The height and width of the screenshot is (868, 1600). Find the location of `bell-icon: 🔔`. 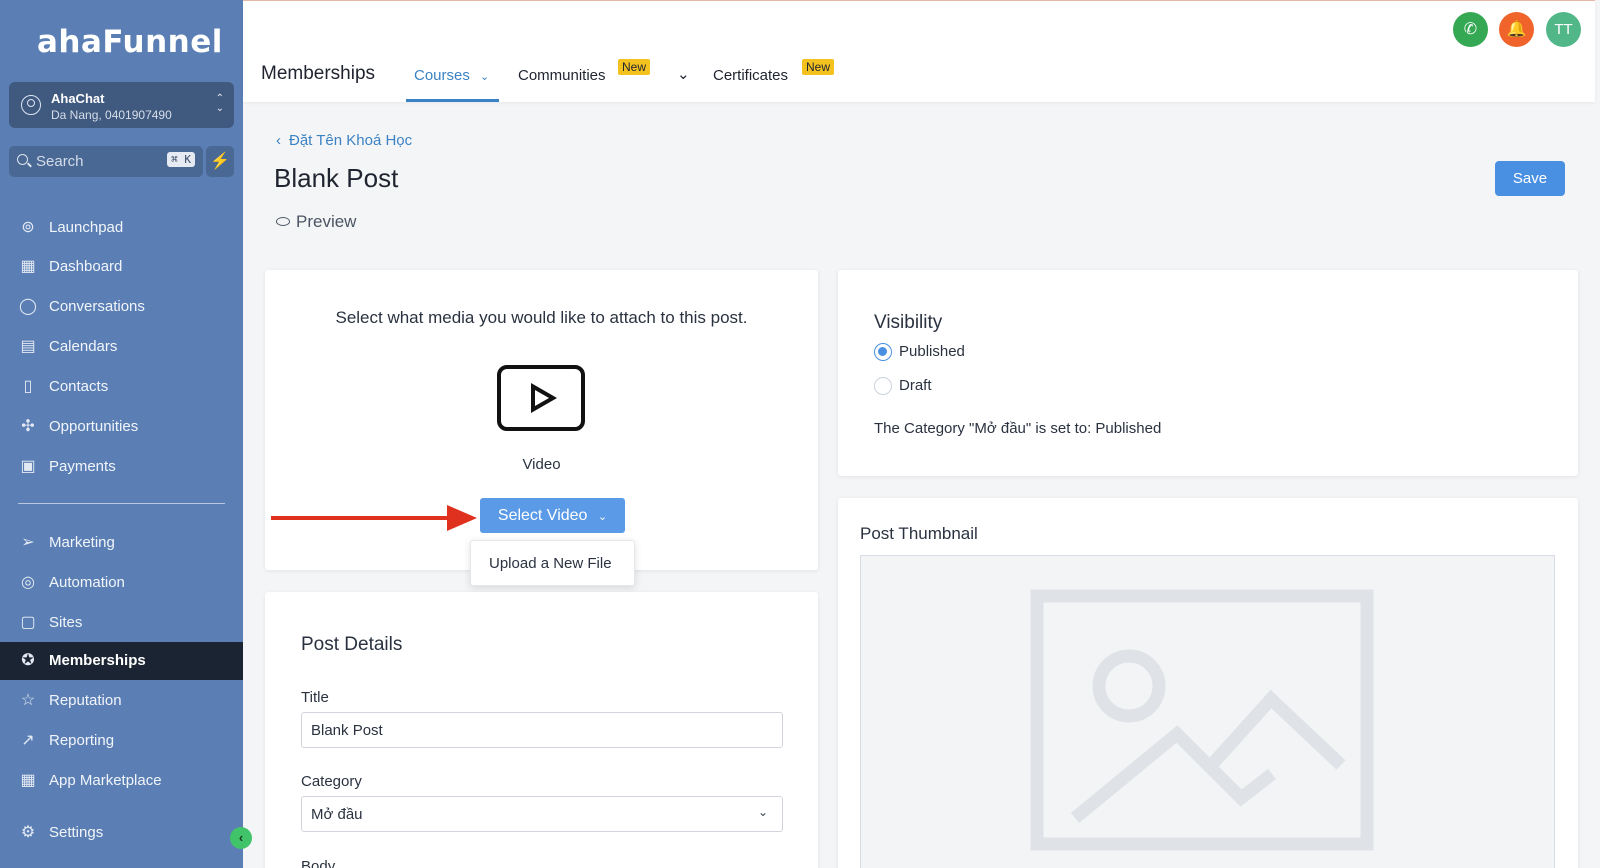

bell-icon: 🔔 is located at coordinates (1516, 29).